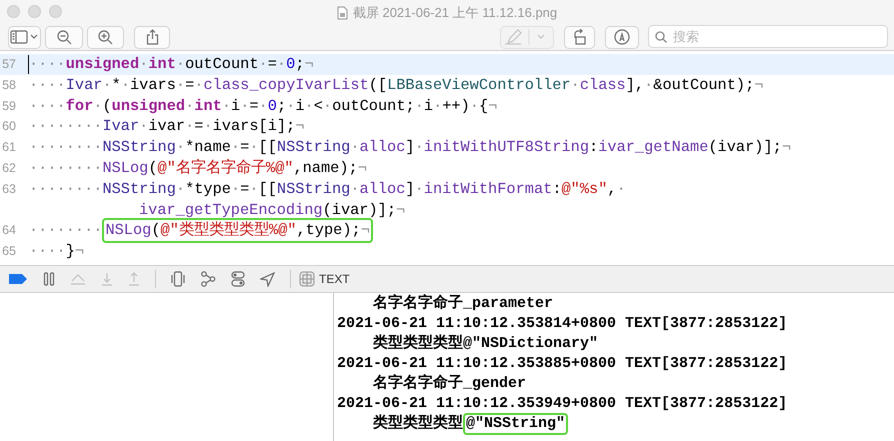 The width and height of the screenshot is (894, 441). I want to click on line-number: 64, so click(9, 230).